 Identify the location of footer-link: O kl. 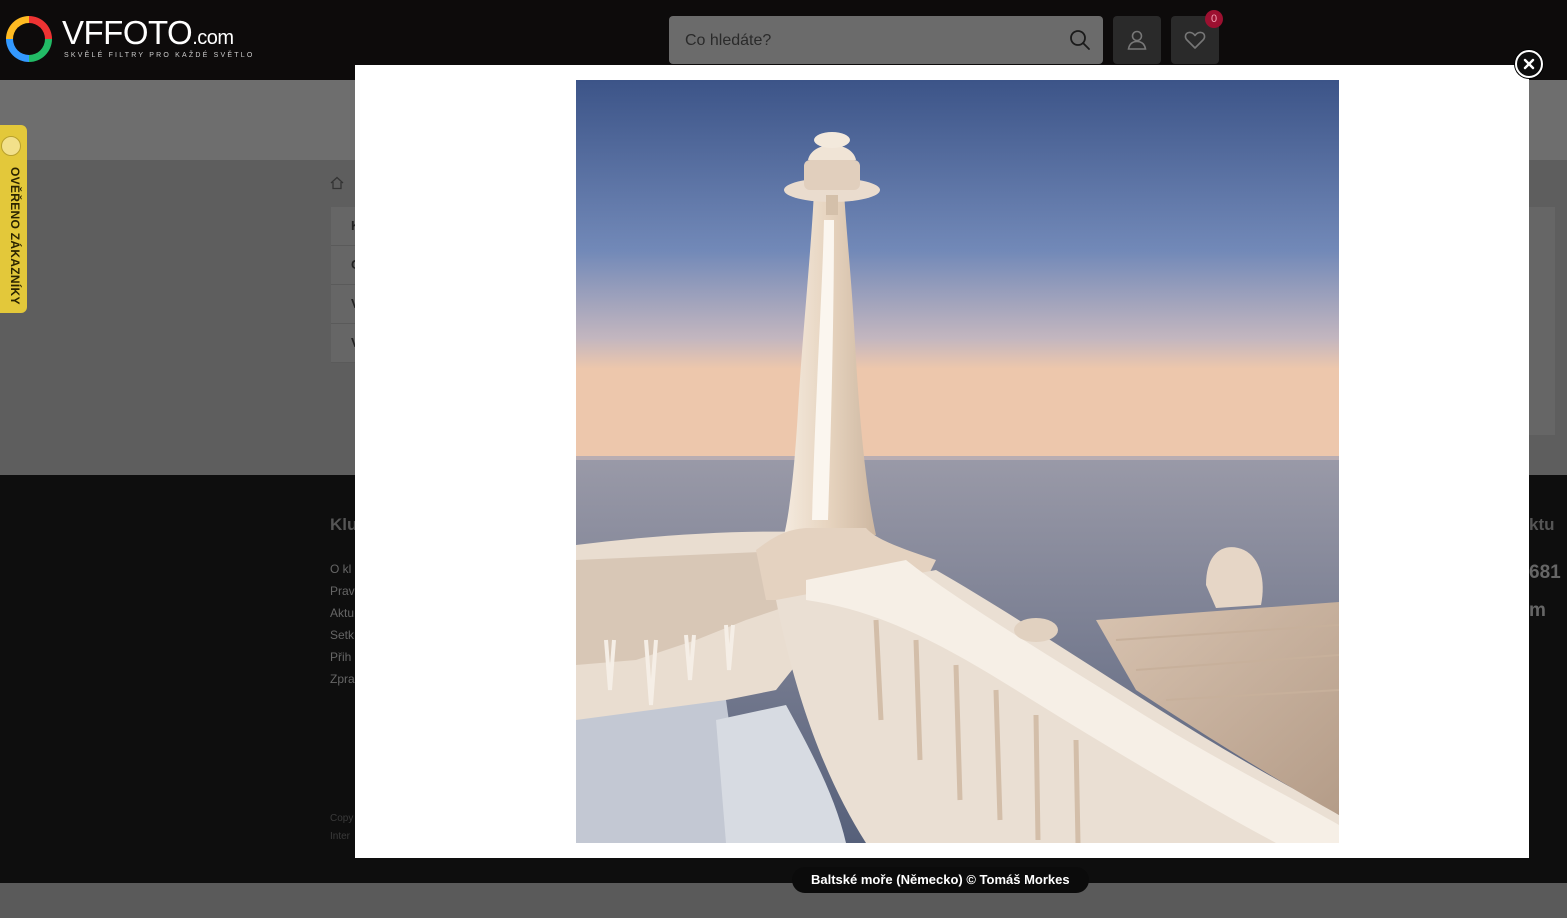
(342, 569).